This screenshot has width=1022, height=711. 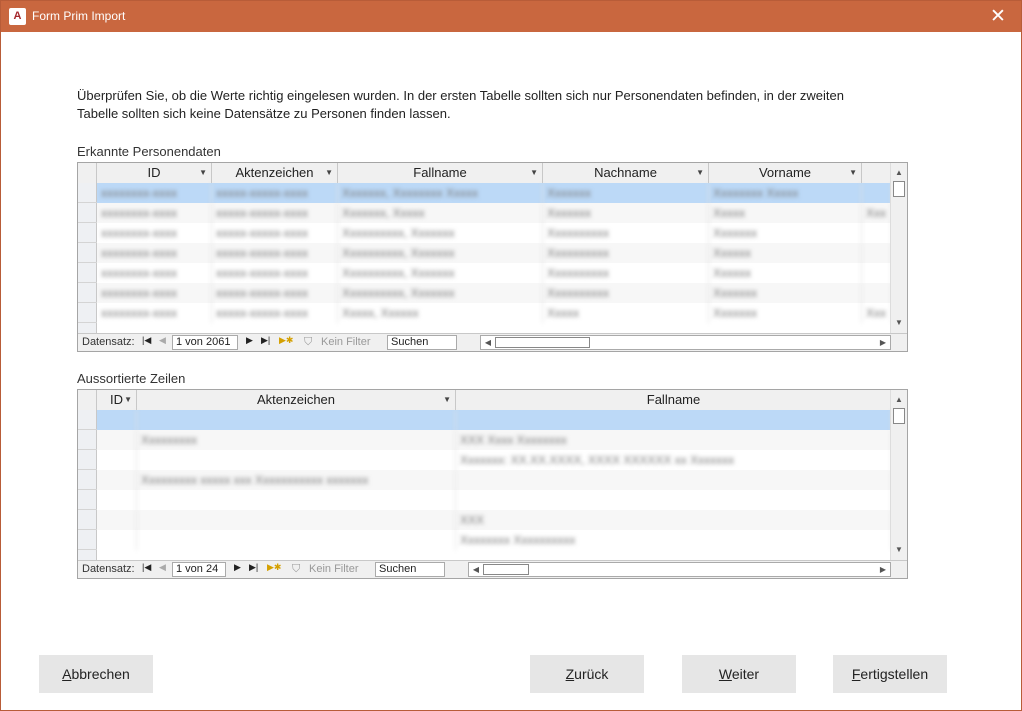 What do you see at coordinates (674, 520) in the screenshot?
I see `table-cell: XXX` at bounding box center [674, 520].